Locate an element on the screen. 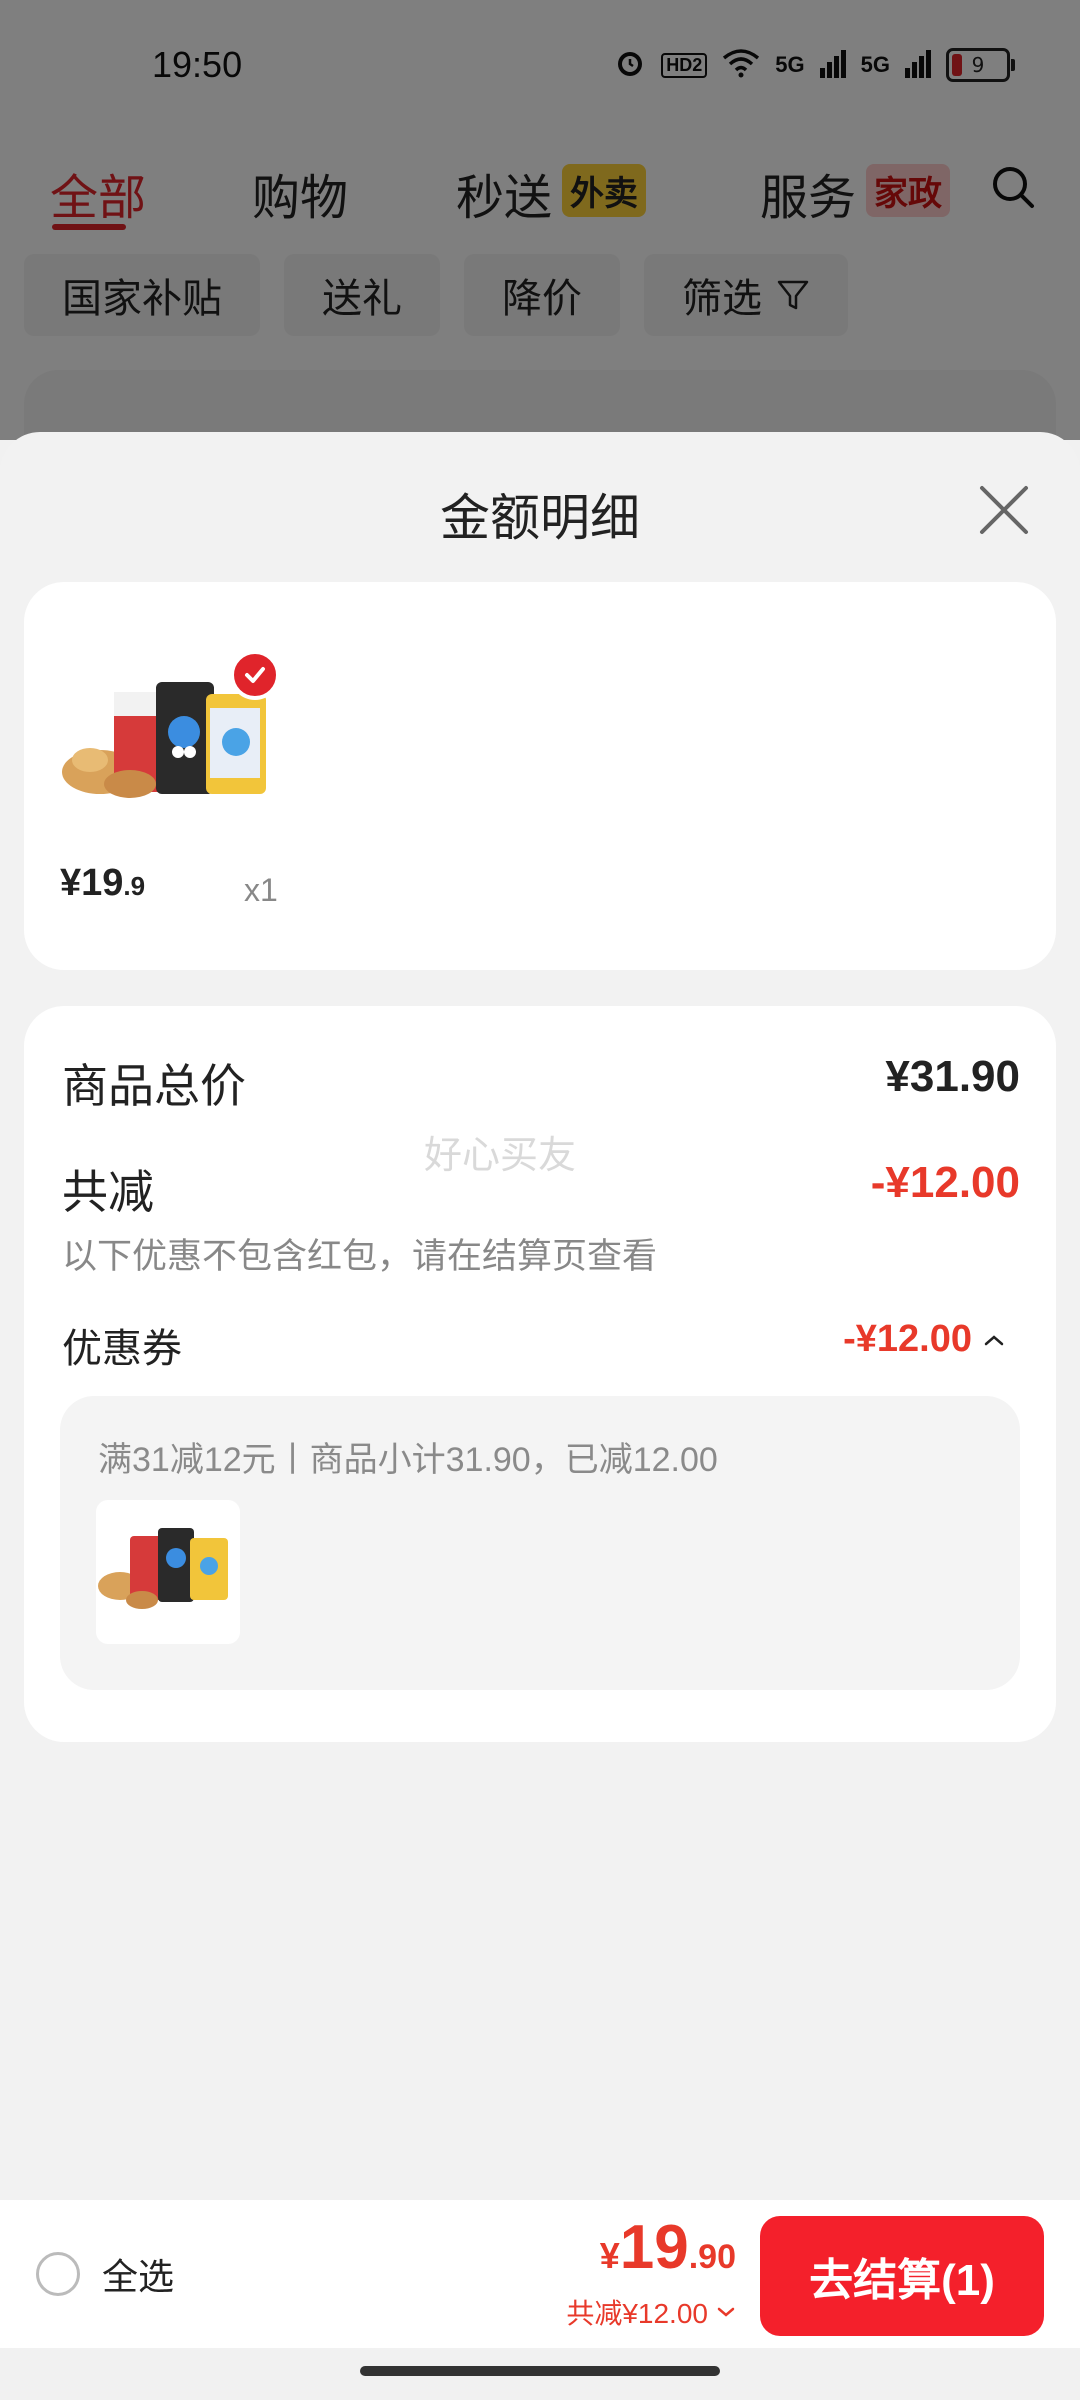 The width and height of the screenshot is (1080, 2400). total-discount-text: 共减¥12.00 is located at coordinates (637, 2313).